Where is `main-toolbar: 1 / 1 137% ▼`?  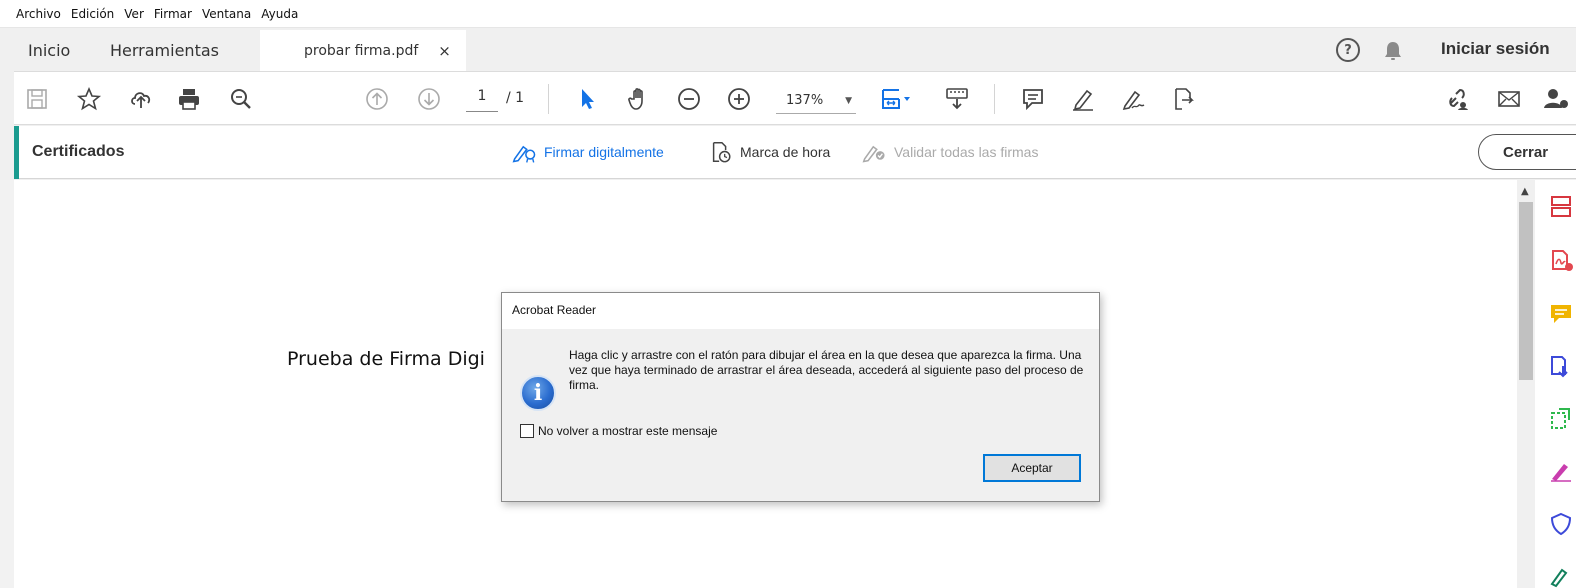 main-toolbar: 1 / 1 137% ▼ is located at coordinates (795, 98).